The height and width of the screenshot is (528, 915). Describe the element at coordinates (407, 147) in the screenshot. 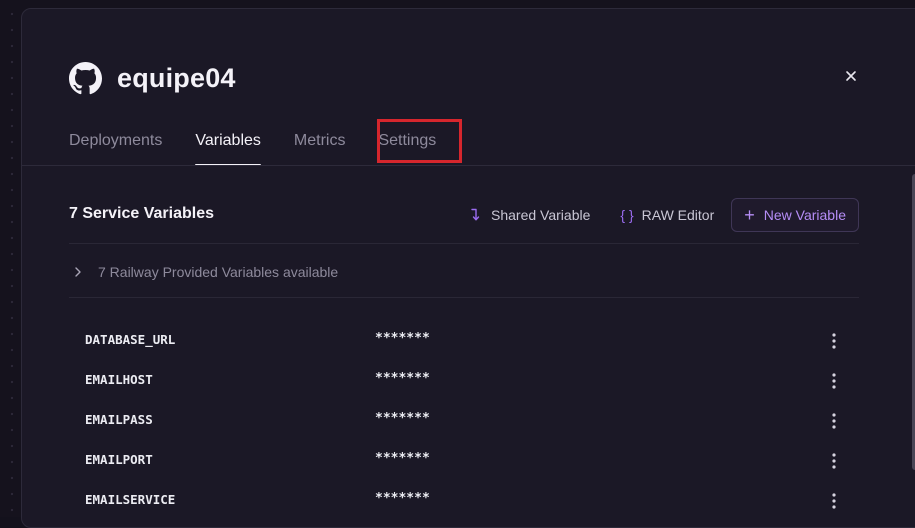

I see `tab-settings: Settings` at that location.